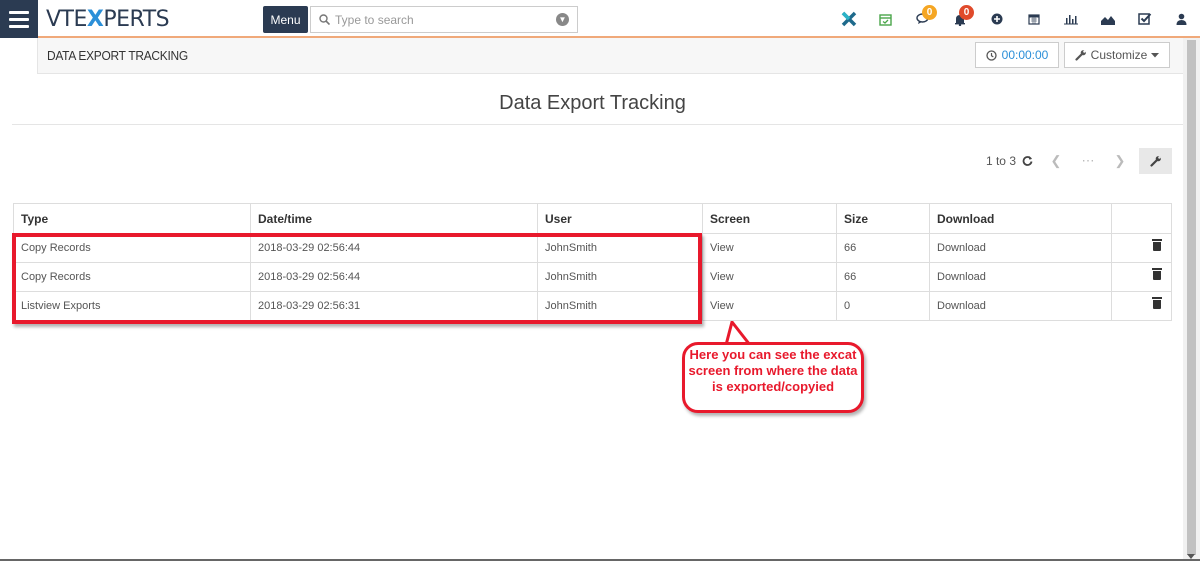 The image size is (1200, 561). Describe the element at coordinates (883, 218) in the screenshot. I see `column-header-size: Size` at that location.